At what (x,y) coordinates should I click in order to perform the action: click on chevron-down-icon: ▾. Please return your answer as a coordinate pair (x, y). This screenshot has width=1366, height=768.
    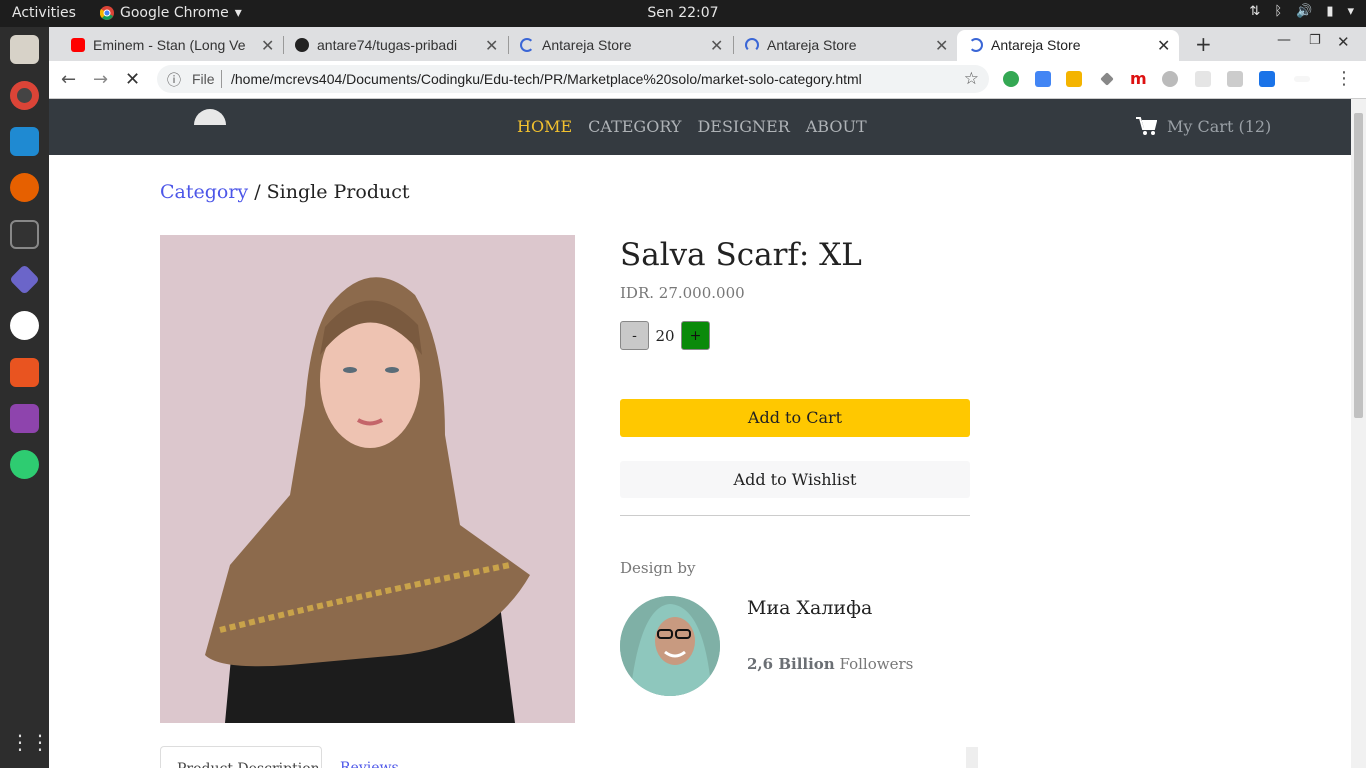
    Looking at the image, I should click on (1350, 11).